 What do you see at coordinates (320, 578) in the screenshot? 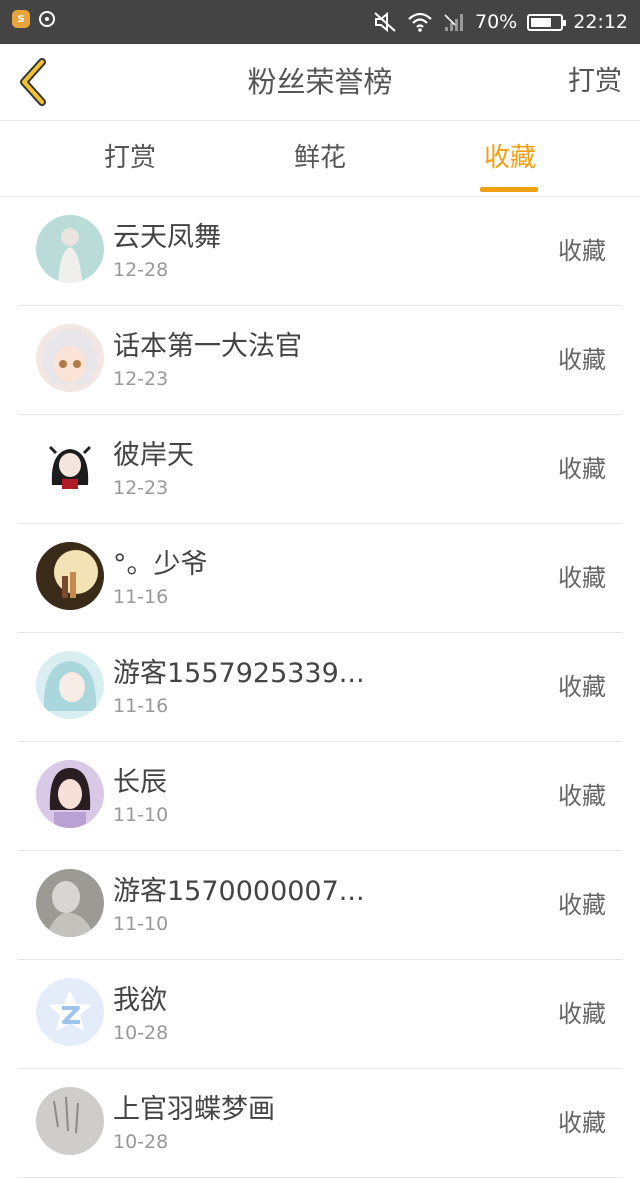
I see `list-item: °。少爷 11-16 收藏` at bounding box center [320, 578].